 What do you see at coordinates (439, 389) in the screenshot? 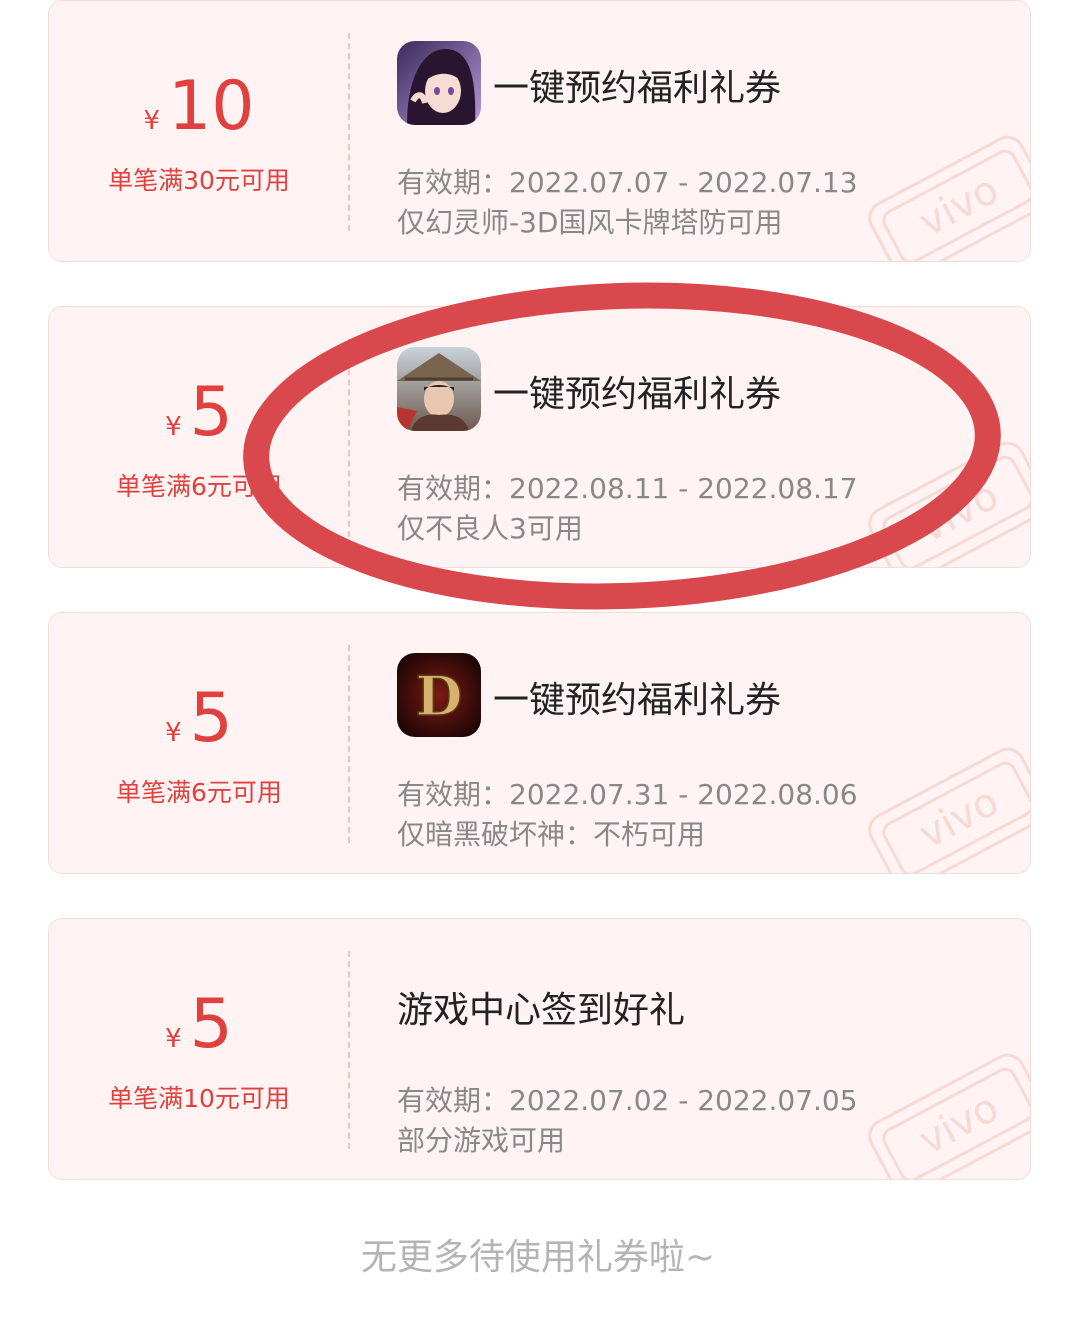
I see `swordsman-hat-game-icon` at bounding box center [439, 389].